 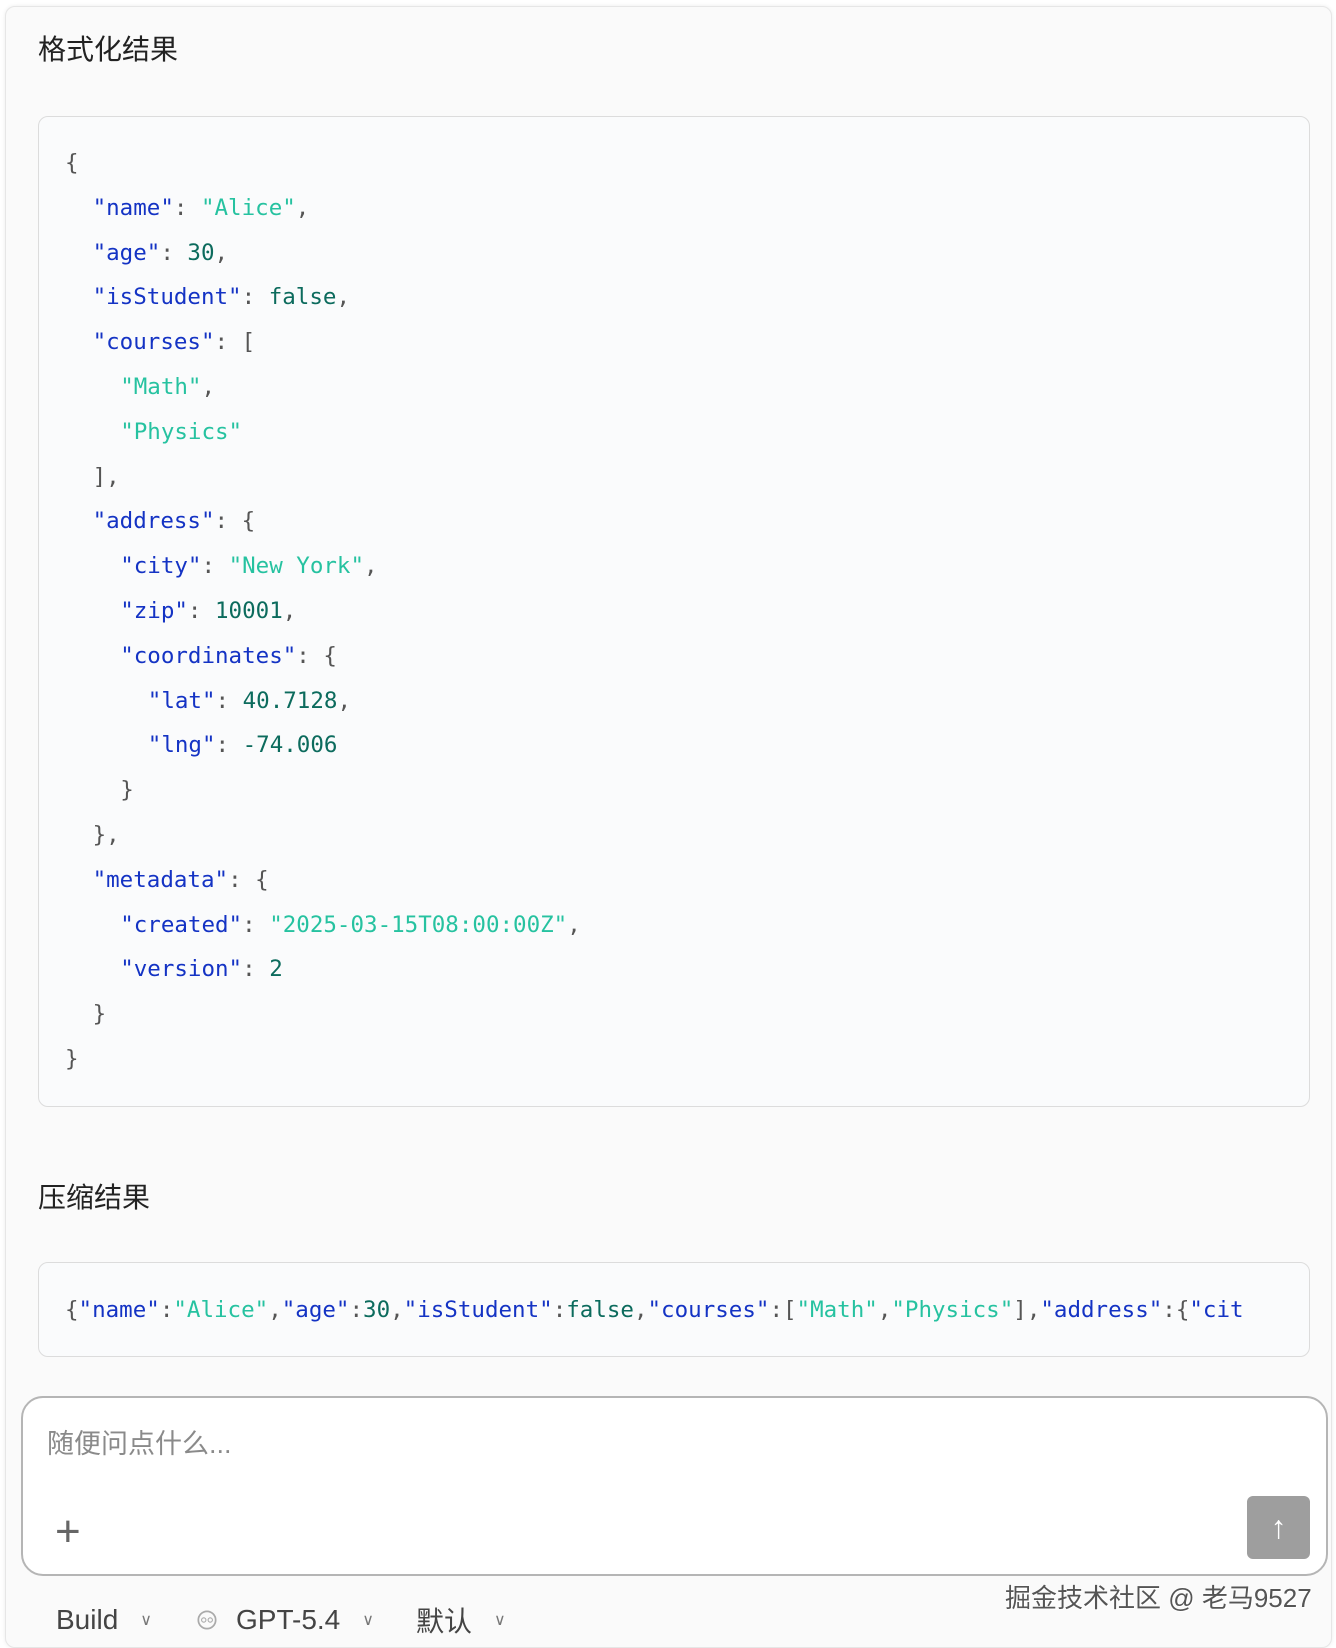 I want to click on plus-icon: +, so click(x=68, y=1532).